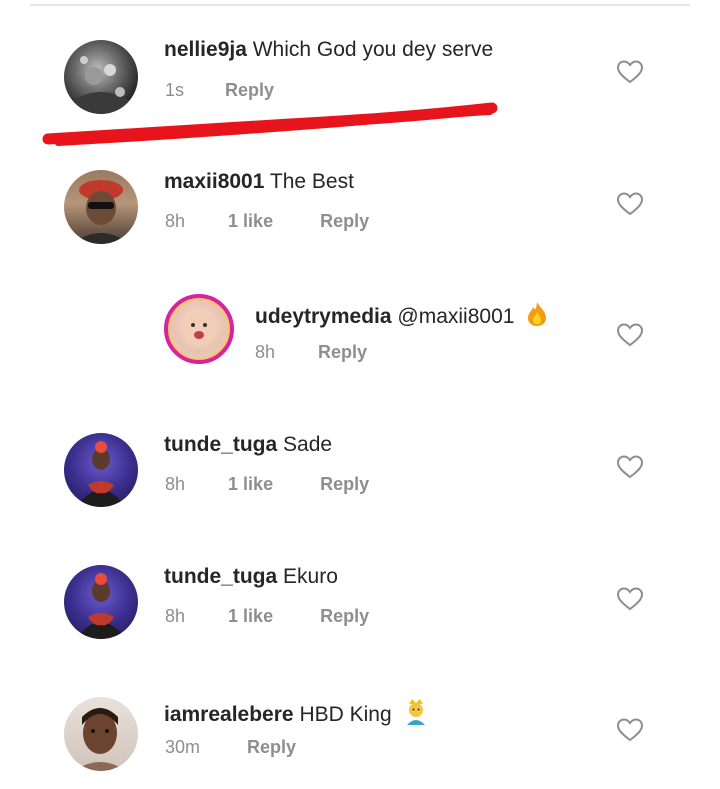 This screenshot has width=720, height=789. I want to click on comment-line: tunde_tuga Sade, so click(248, 445).